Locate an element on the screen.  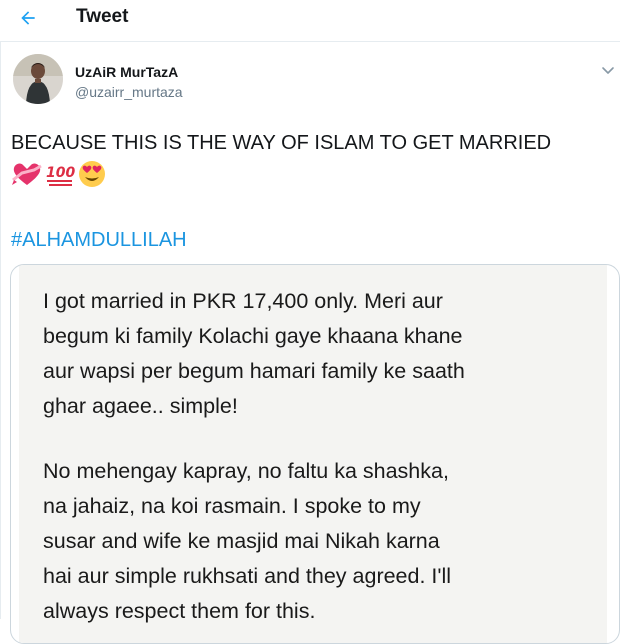
note-line: susar and wife ke masjid mai Nikah karna is located at coordinates (241, 541).